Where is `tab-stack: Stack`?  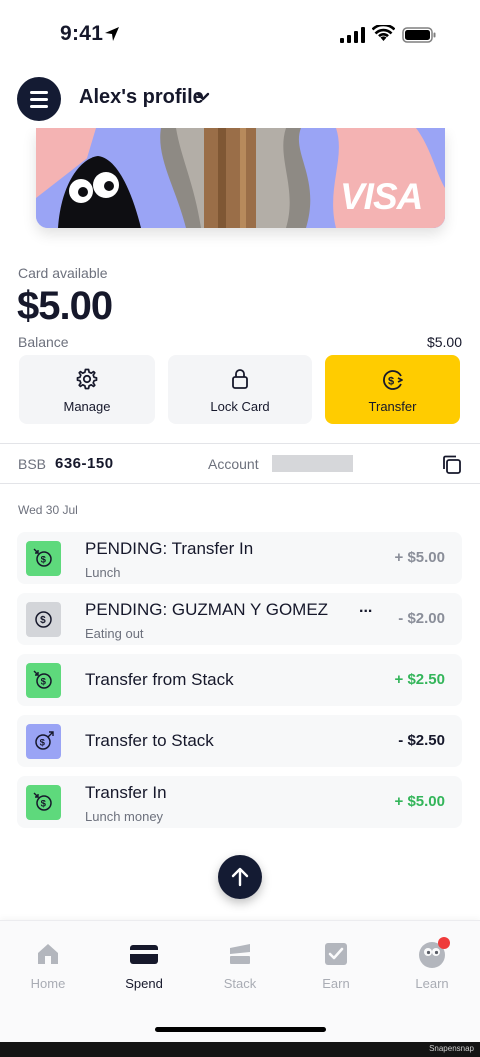 tab-stack: Stack is located at coordinates (240, 971).